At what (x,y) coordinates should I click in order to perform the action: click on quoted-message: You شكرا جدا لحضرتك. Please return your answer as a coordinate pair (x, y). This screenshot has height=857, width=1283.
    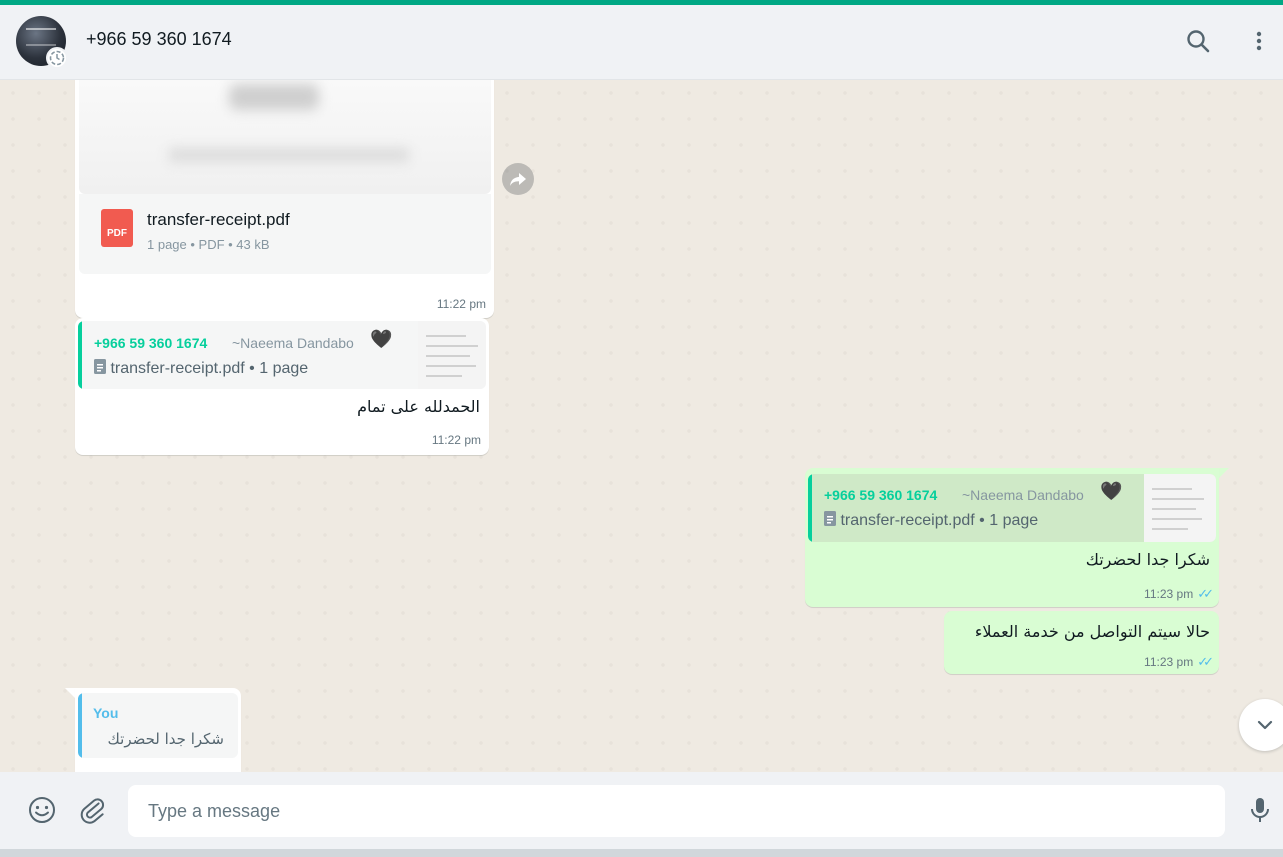
    Looking at the image, I should click on (158, 725).